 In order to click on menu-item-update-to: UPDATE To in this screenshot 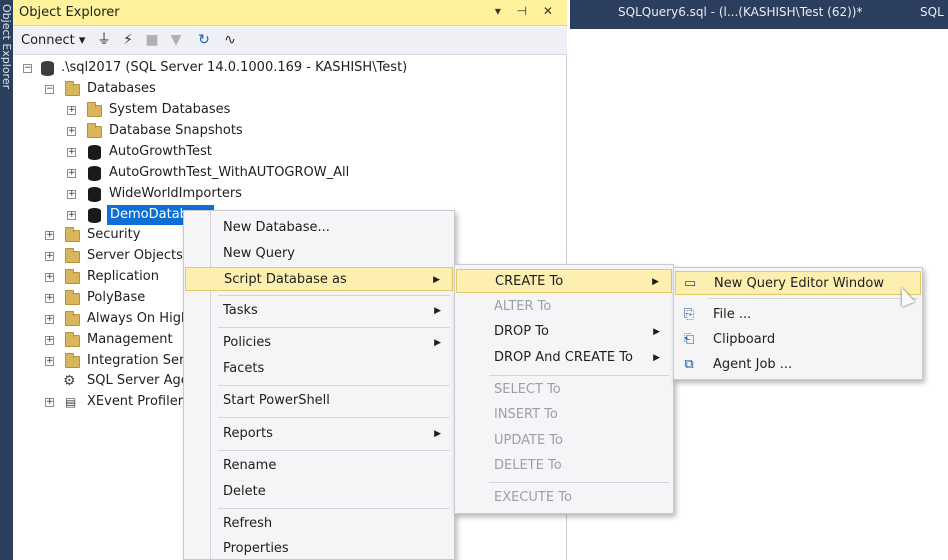, I will do `click(528, 440)`.